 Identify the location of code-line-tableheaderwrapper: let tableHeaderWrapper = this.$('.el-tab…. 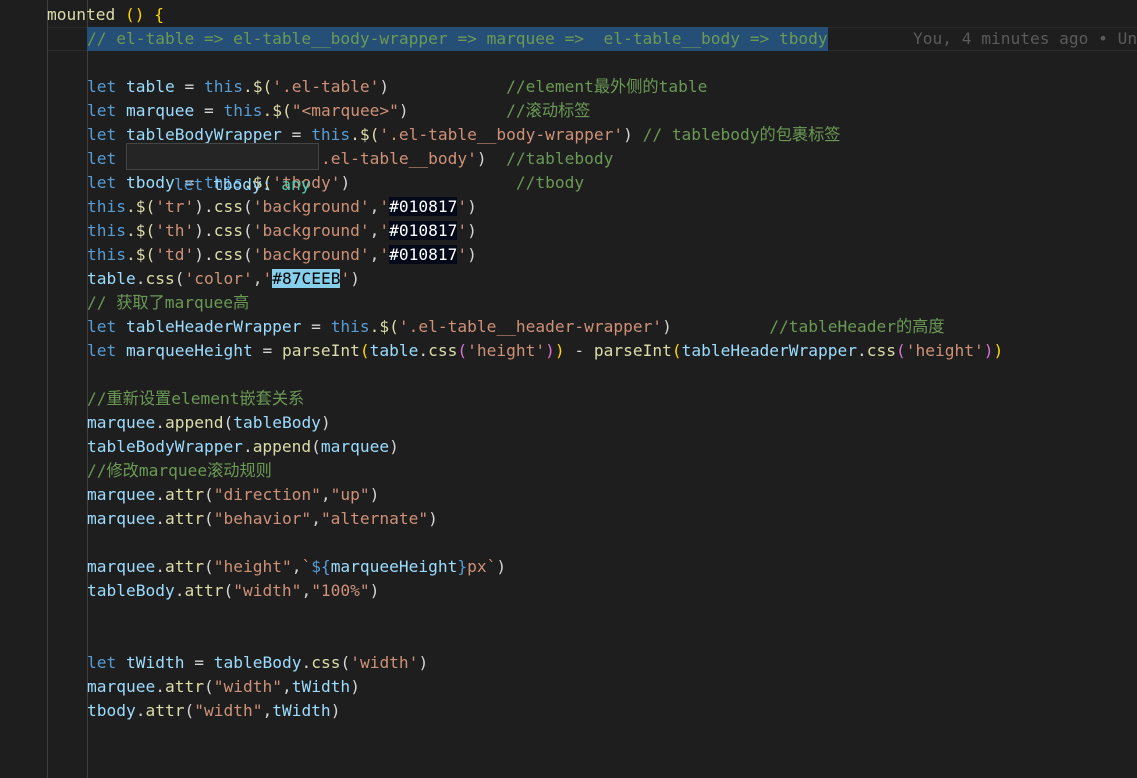
(568, 327).